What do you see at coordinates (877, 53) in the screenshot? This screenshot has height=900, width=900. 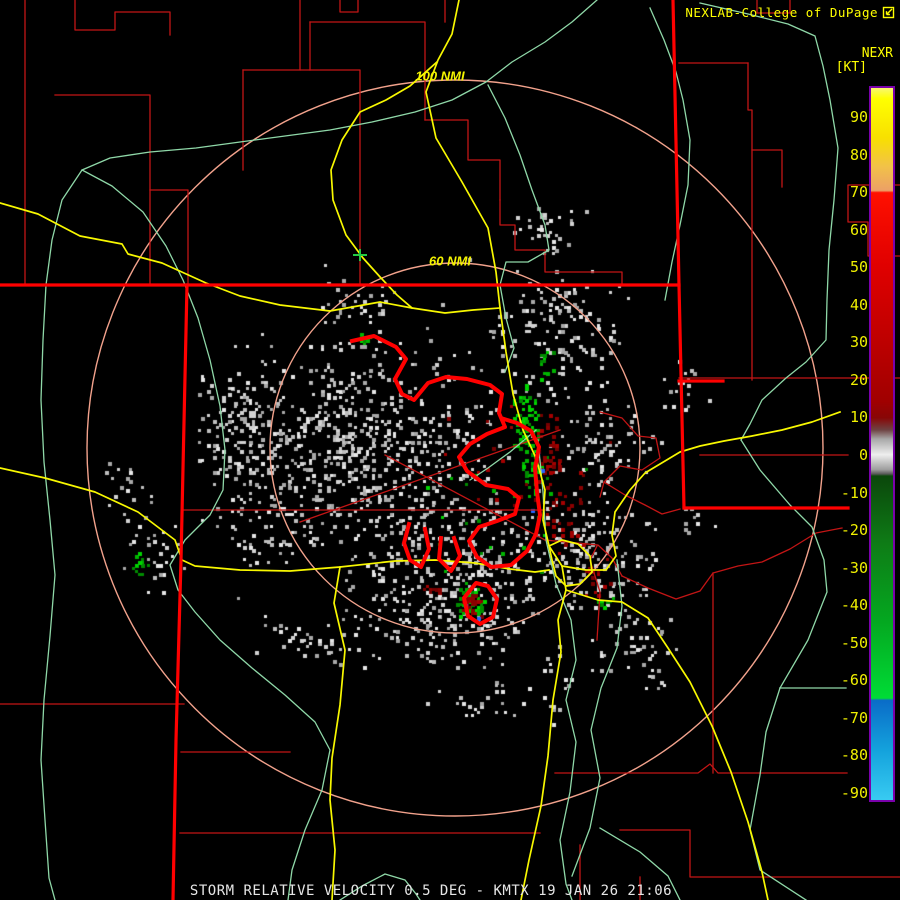 I see `product-code-label: NEXR` at bounding box center [877, 53].